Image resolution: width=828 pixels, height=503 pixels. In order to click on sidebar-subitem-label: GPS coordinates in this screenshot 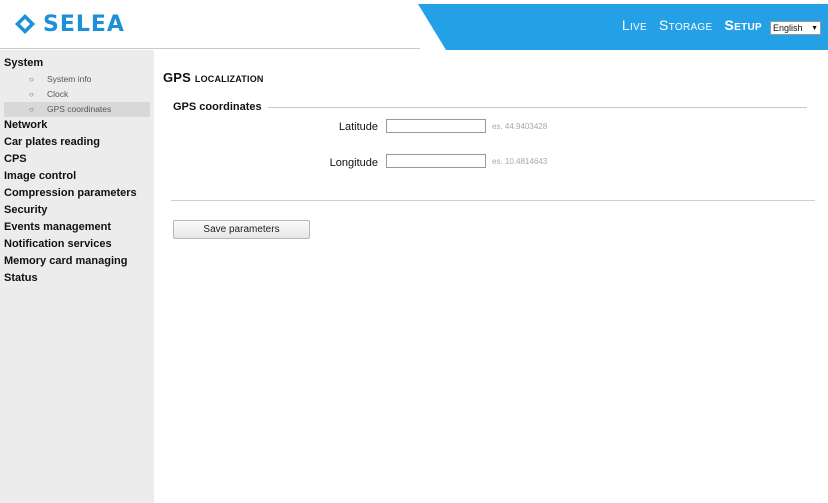, I will do `click(79, 109)`.